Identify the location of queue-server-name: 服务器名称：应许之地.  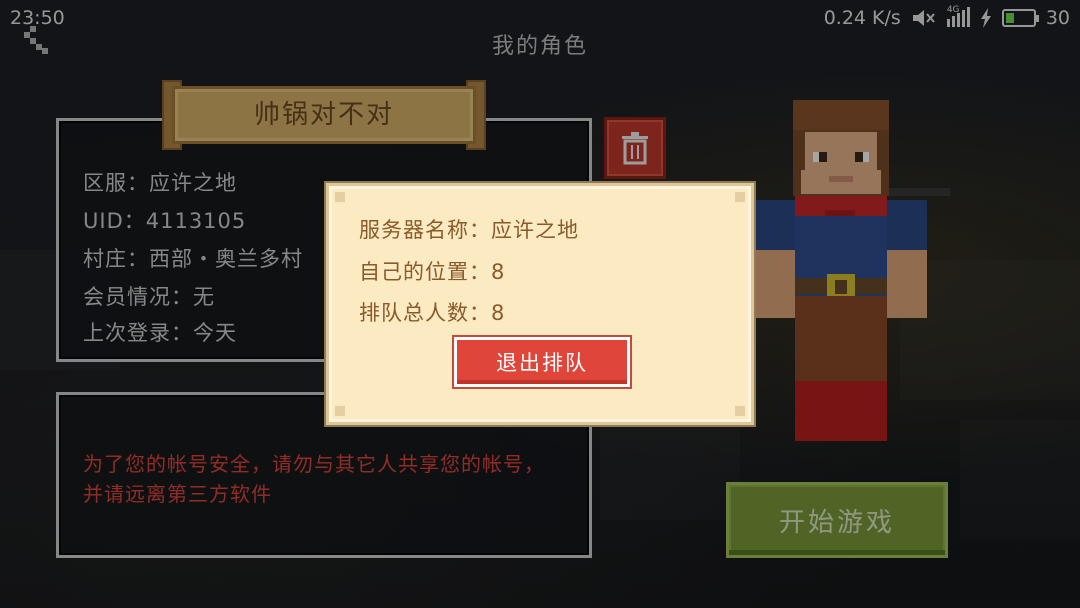
(469, 230).